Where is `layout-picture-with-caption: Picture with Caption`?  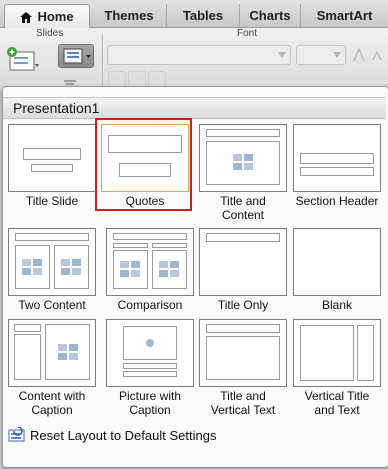 layout-picture-with-caption: Picture with Caption is located at coordinates (150, 370).